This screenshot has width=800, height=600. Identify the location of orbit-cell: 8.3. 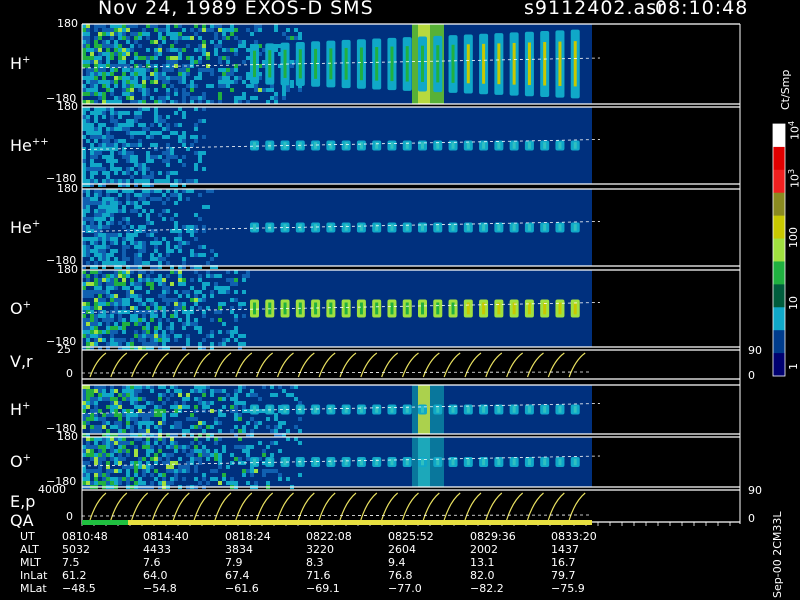
(315, 562).